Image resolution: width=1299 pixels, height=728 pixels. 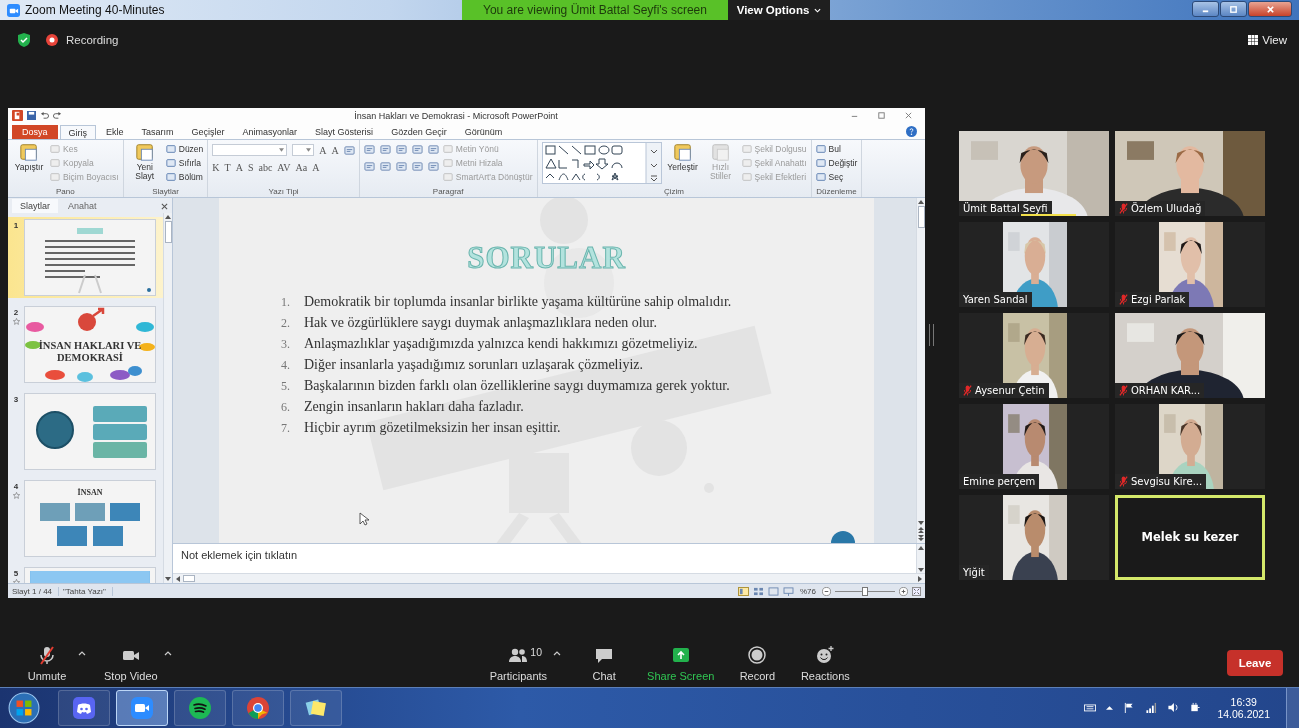 I want to click on video-button: Stop Video, so click(x=131, y=663).